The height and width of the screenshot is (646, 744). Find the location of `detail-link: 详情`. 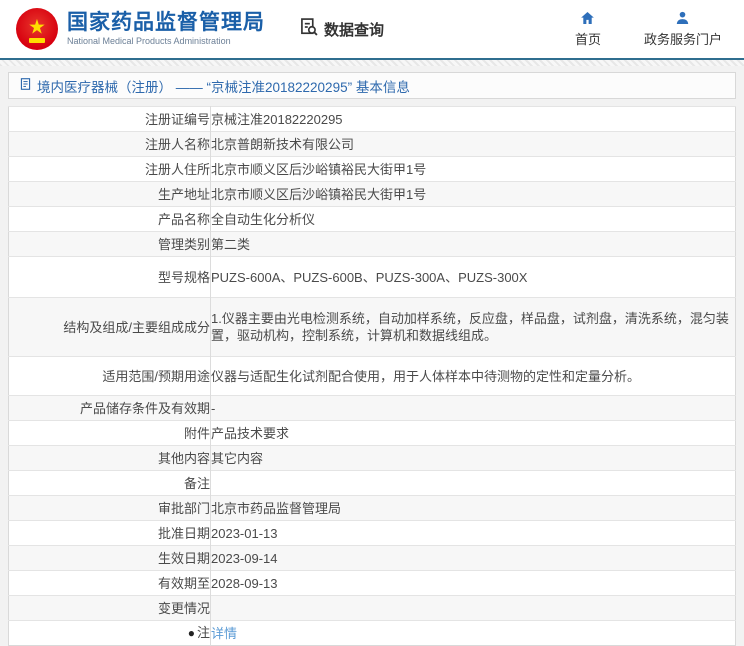

detail-link: 详情 is located at coordinates (224, 633).